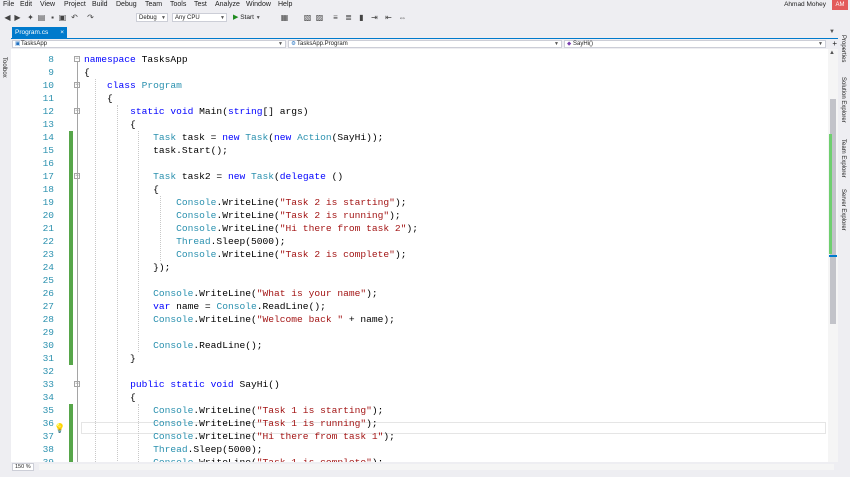 The height and width of the screenshot is (477, 850). What do you see at coordinates (152, 17) in the screenshot?
I see `configuration-select: Debug ▼` at bounding box center [152, 17].